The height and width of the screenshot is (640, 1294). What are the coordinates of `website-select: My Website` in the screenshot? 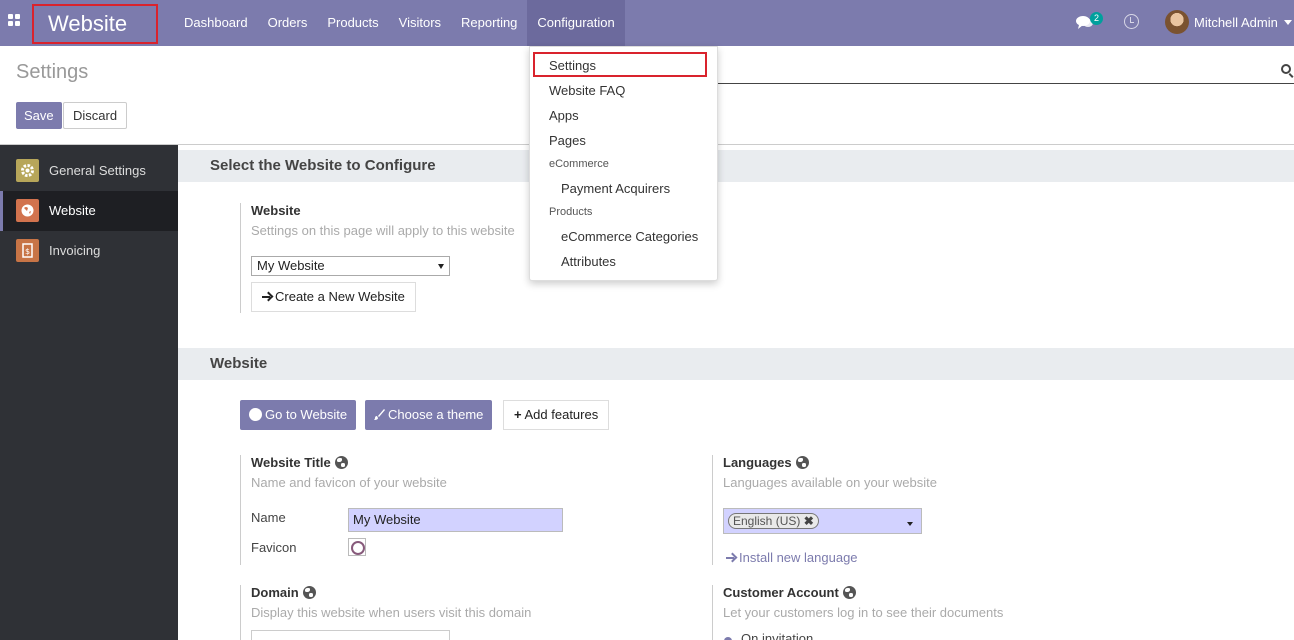 It's located at (350, 266).